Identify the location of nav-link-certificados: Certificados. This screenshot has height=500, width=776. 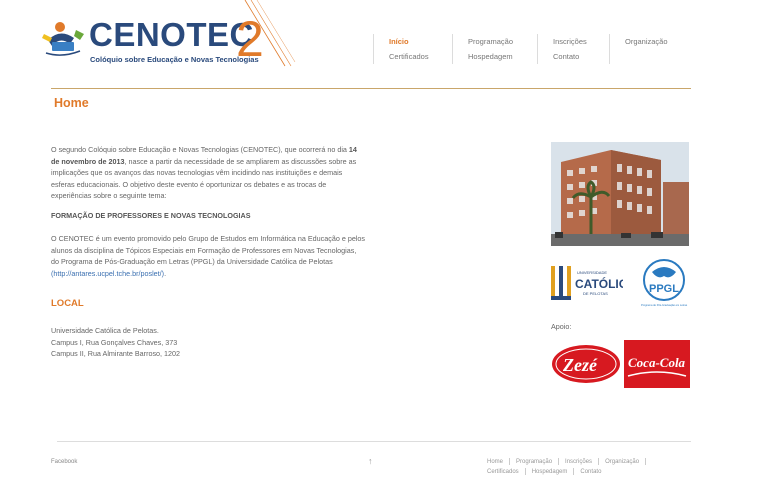
(409, 56).